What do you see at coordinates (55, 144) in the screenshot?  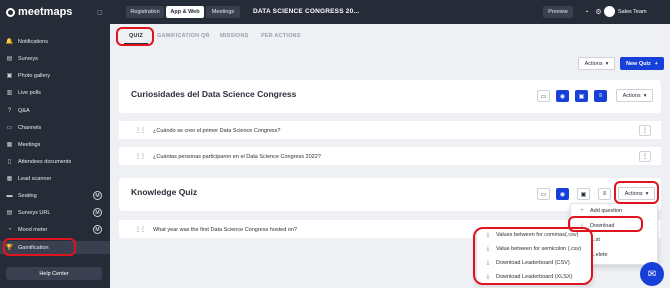 I see `sidebar-item-meetings: ▦ Meetings` at bounding box center [55, 144].